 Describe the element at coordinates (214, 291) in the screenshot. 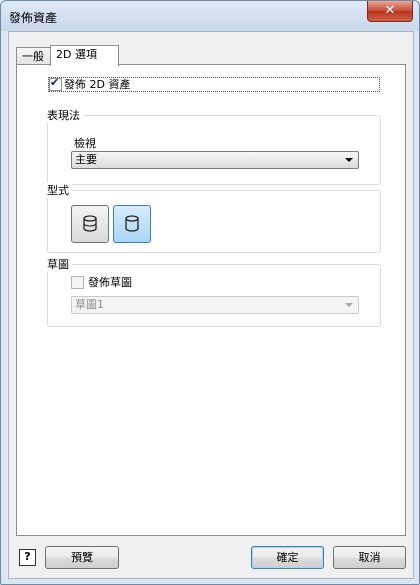

I see `sketch-group: 草圖 發佈草圖 草圖1` at that location.